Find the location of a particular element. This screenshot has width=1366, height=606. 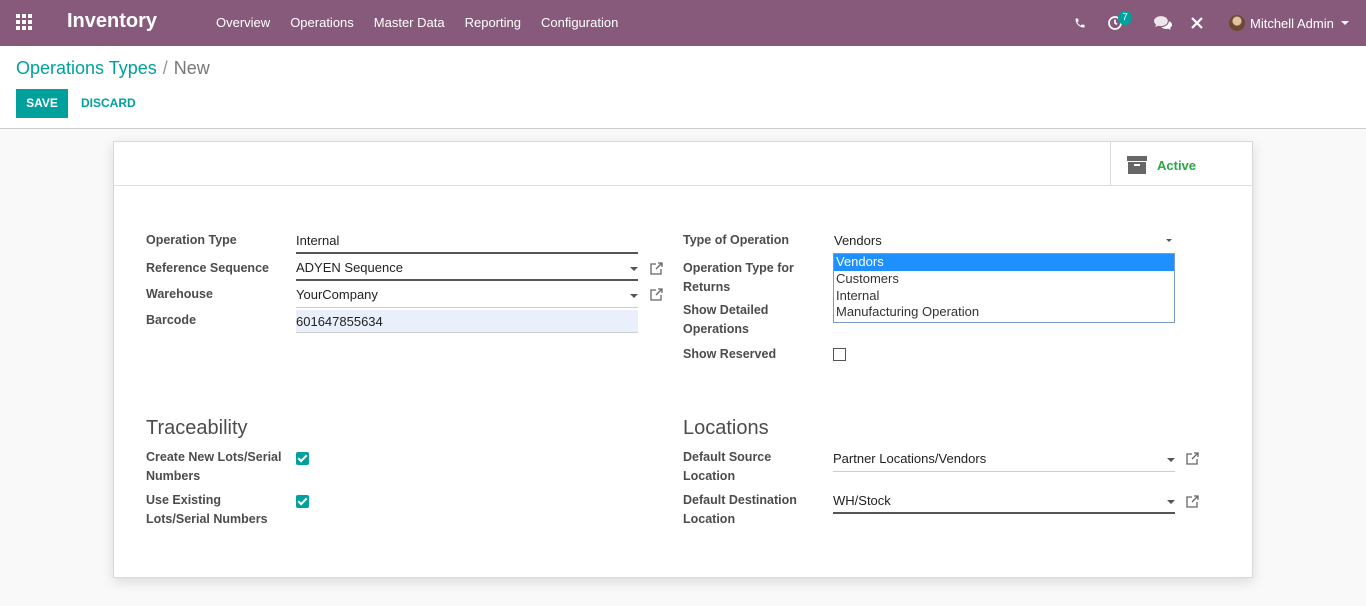

menu-item-operations: Operations is located at coordinates (322, 23).